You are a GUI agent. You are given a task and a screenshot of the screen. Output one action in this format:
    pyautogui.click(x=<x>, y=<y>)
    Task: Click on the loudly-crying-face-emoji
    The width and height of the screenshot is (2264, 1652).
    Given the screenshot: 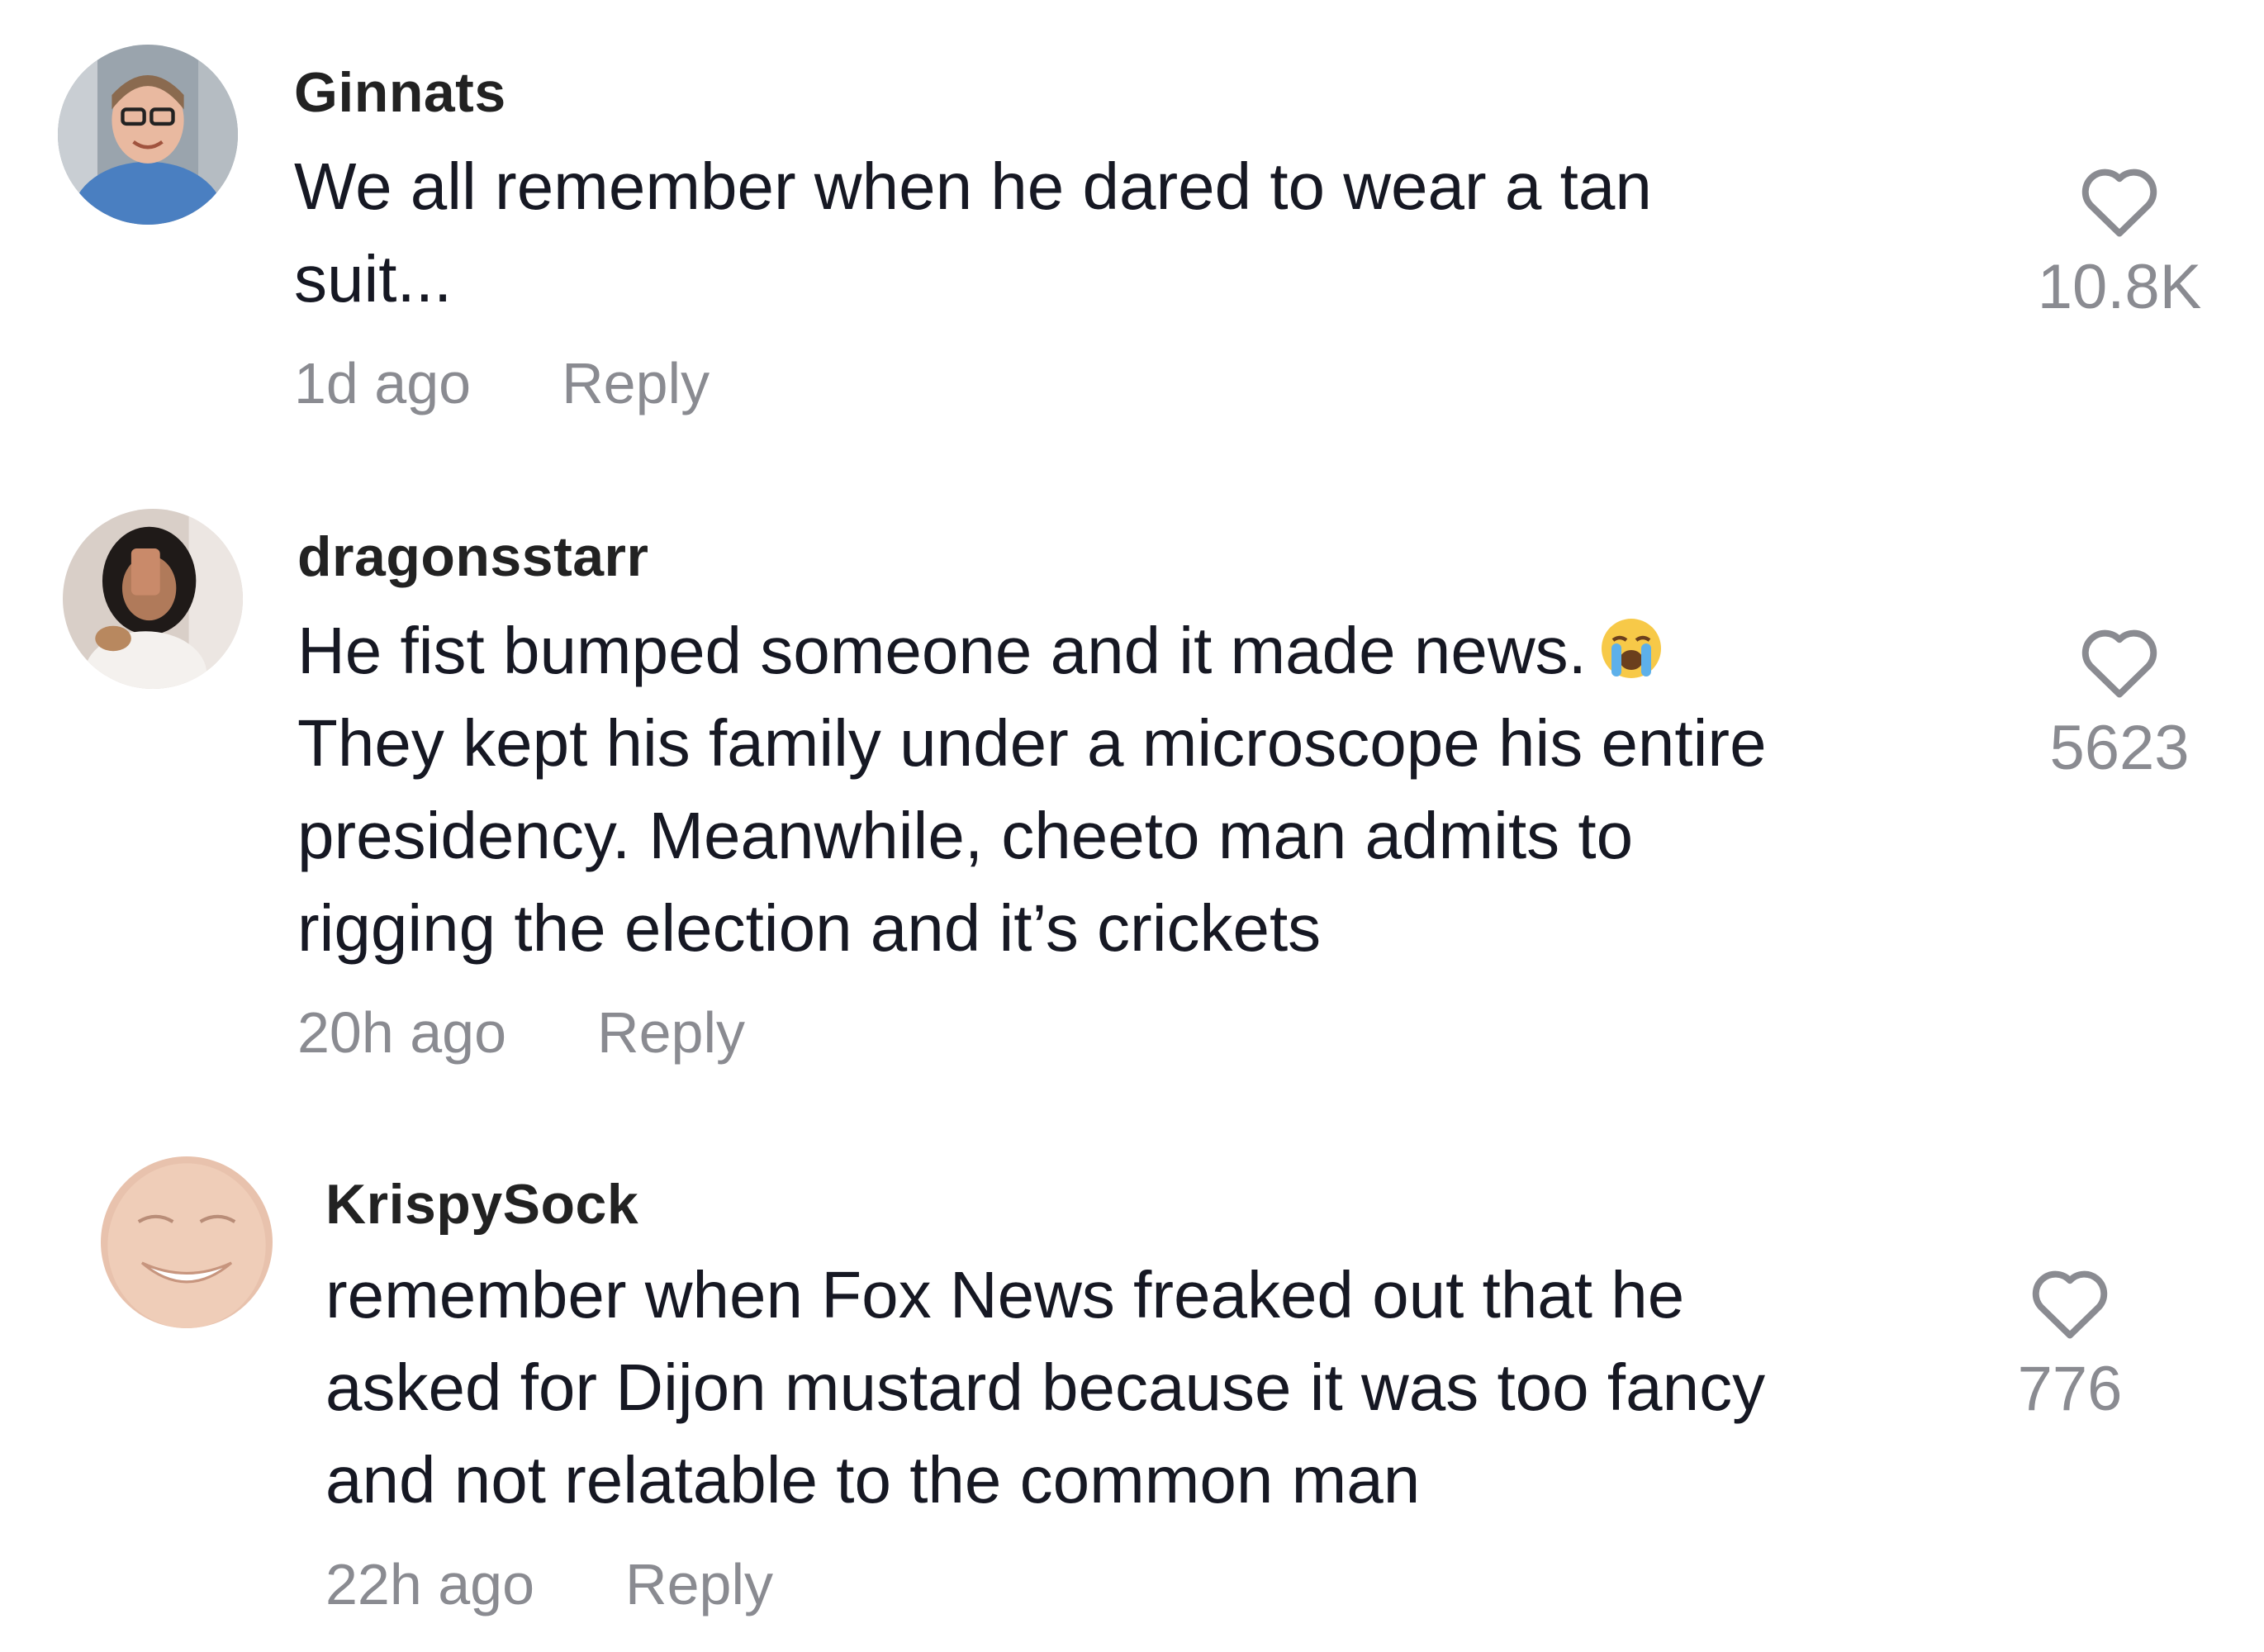 What is the action you would take?
    pyautogui.click(x=1631, y=646)
    